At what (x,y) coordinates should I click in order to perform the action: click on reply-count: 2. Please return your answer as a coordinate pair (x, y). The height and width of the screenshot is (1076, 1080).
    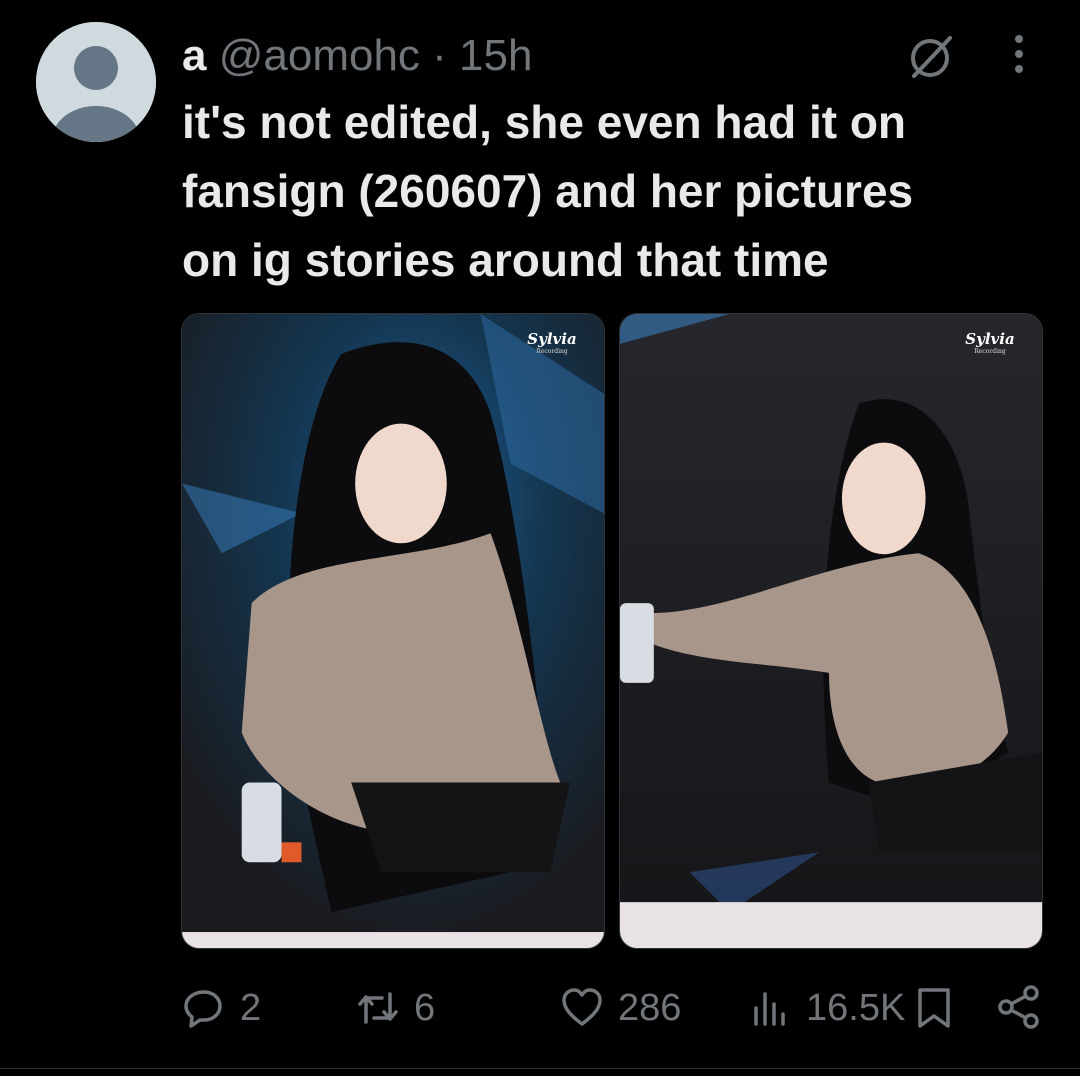
    Looking at the image, I should click on (251, 1007).